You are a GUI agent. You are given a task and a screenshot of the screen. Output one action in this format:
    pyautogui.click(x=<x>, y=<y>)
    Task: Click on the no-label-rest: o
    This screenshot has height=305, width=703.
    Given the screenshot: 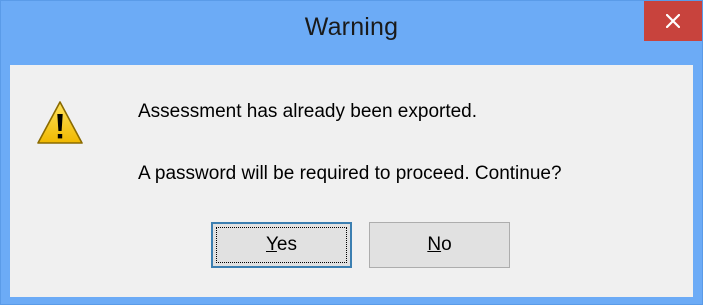 What is the action you would take?
    pyautogui.click(x=446, y=244)
    